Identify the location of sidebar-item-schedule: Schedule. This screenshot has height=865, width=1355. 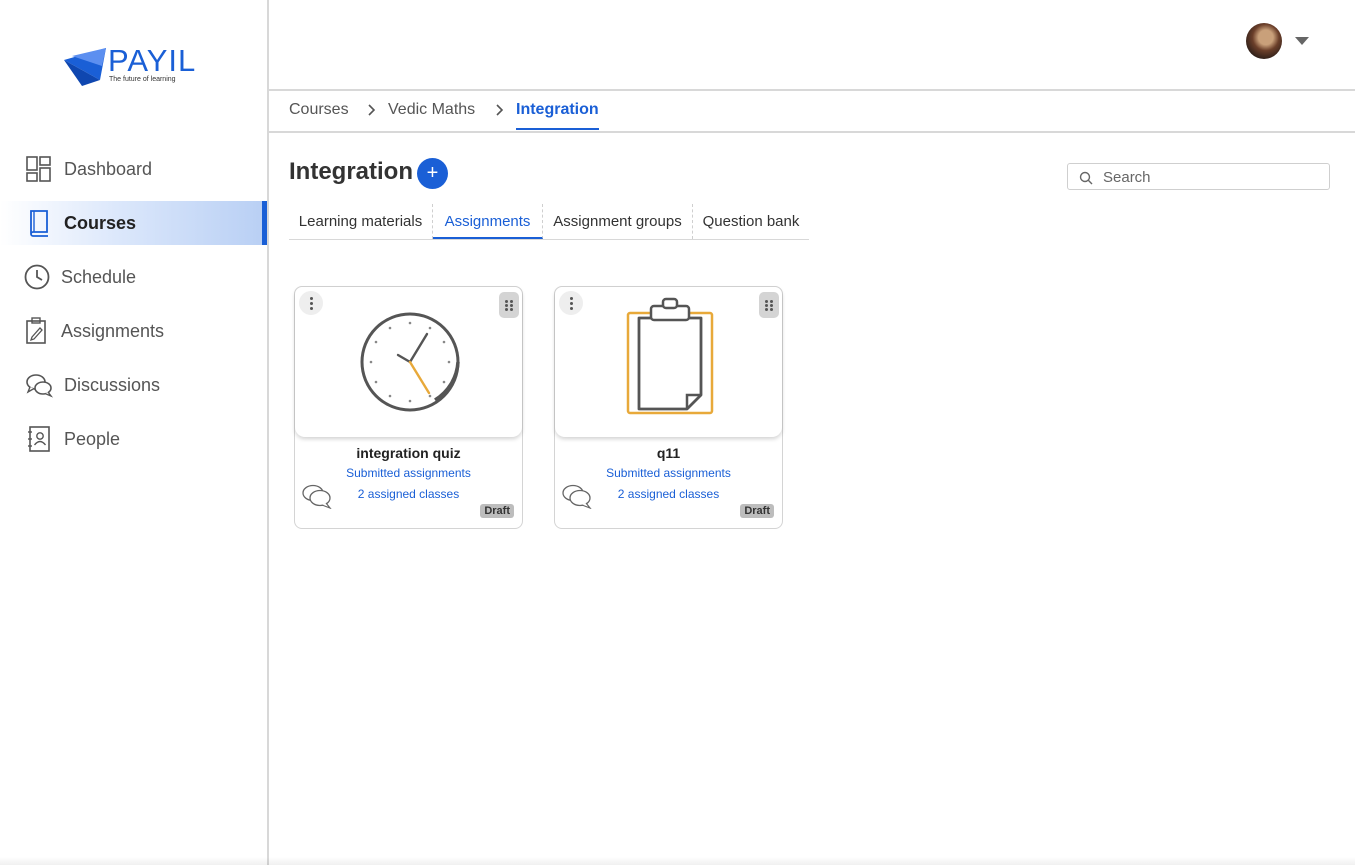
(133, 277).